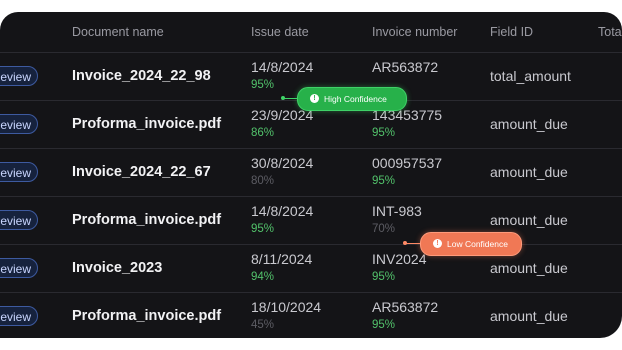  I want to click on column-header-total: Tota, so click(610, 32).